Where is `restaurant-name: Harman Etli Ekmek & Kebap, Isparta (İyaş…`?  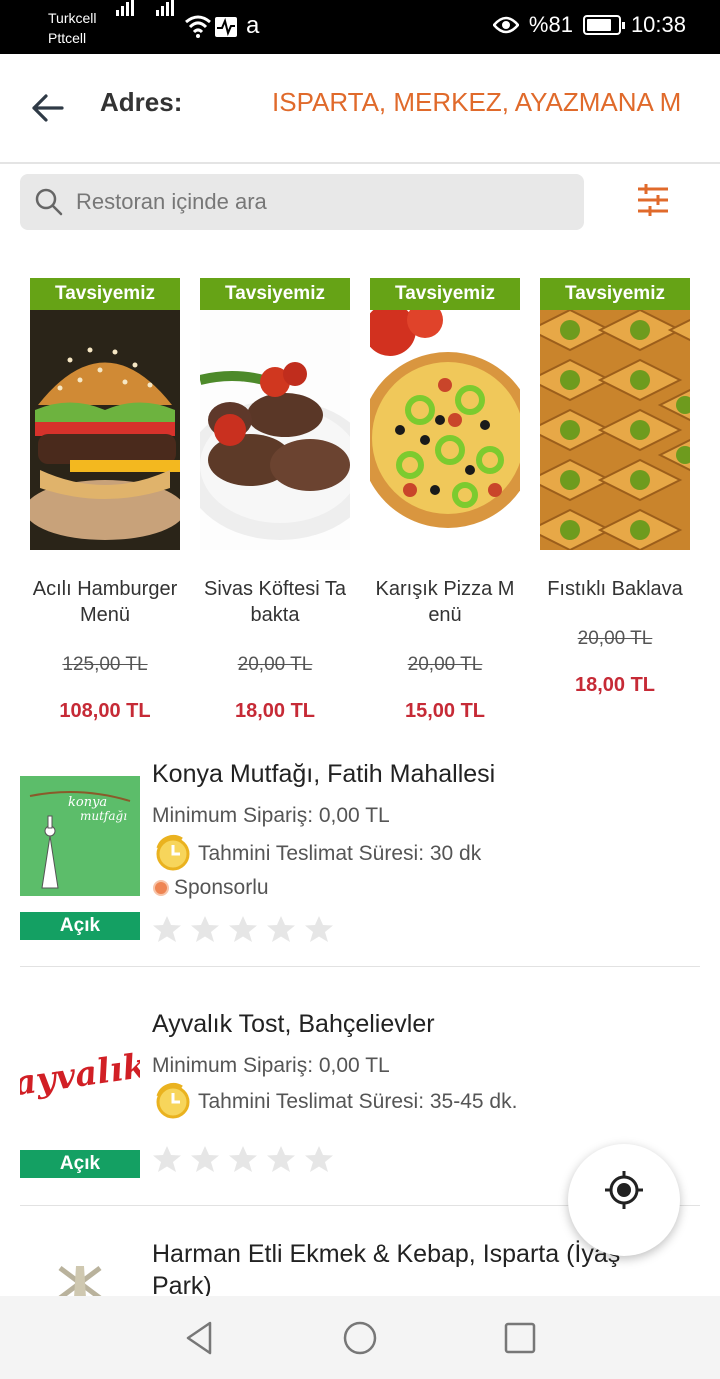 restaurant-name: Harman Etli Ekmek & Kebap, Isparta (İyaş… is located at coordinates (386, 1267).